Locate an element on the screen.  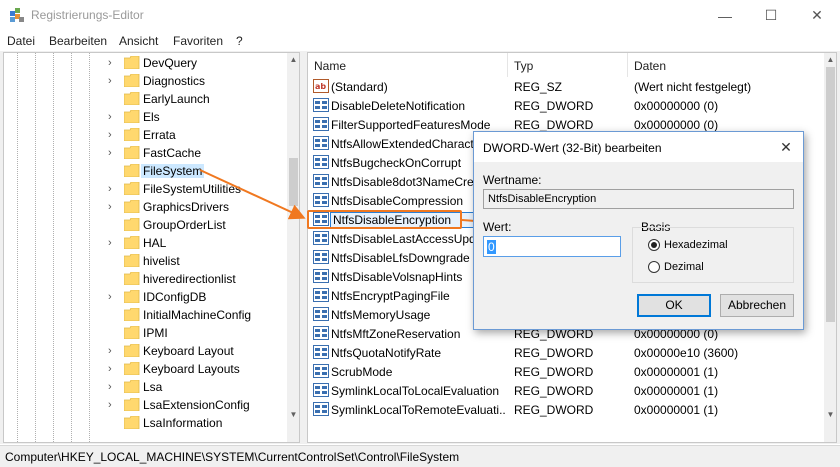
cancel-button: Abbrechen is located at coordinates (757, 305).